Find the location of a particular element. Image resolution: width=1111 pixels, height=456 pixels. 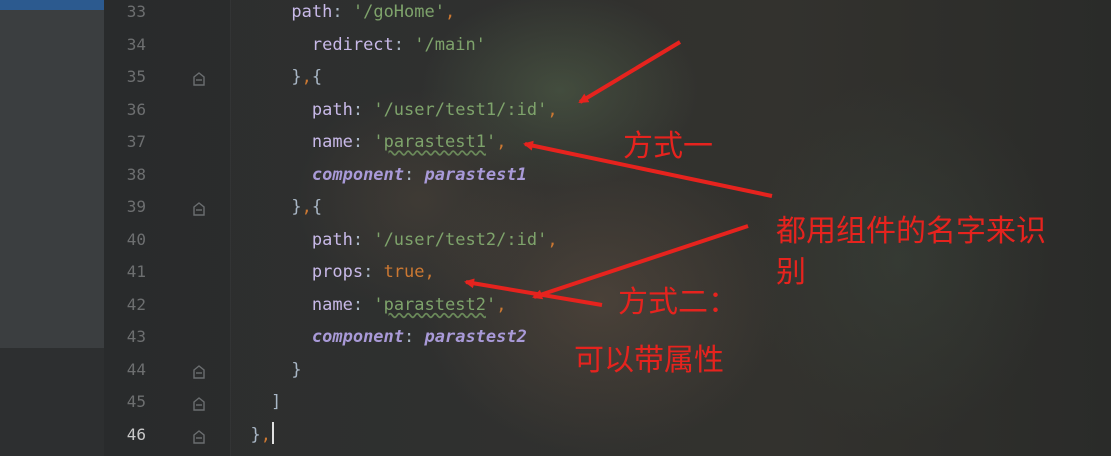

annotation-identify-line2: 别 is located at coordinates (791, 272).